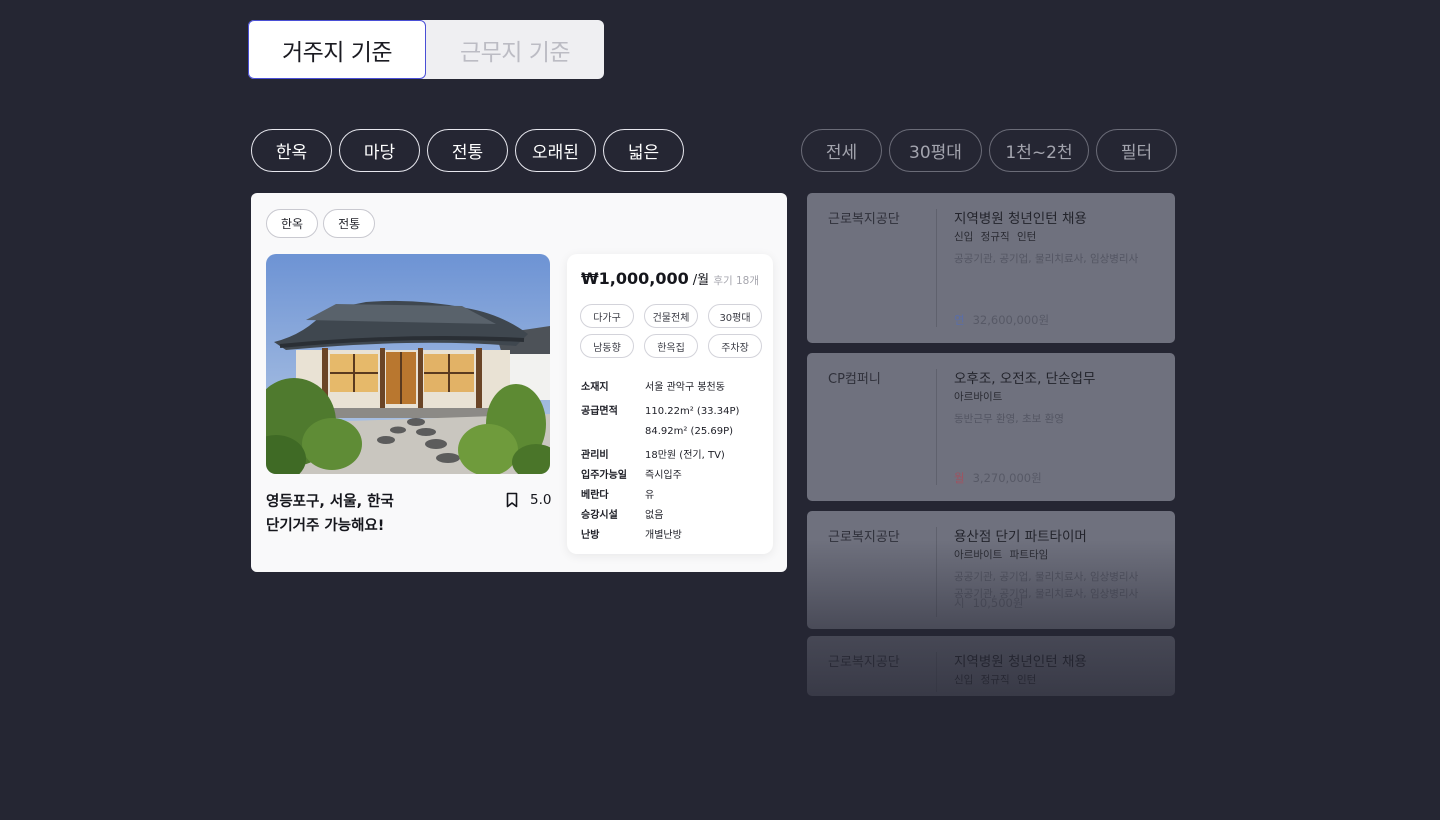  I want to click on listing-photo, so click(408, 364).